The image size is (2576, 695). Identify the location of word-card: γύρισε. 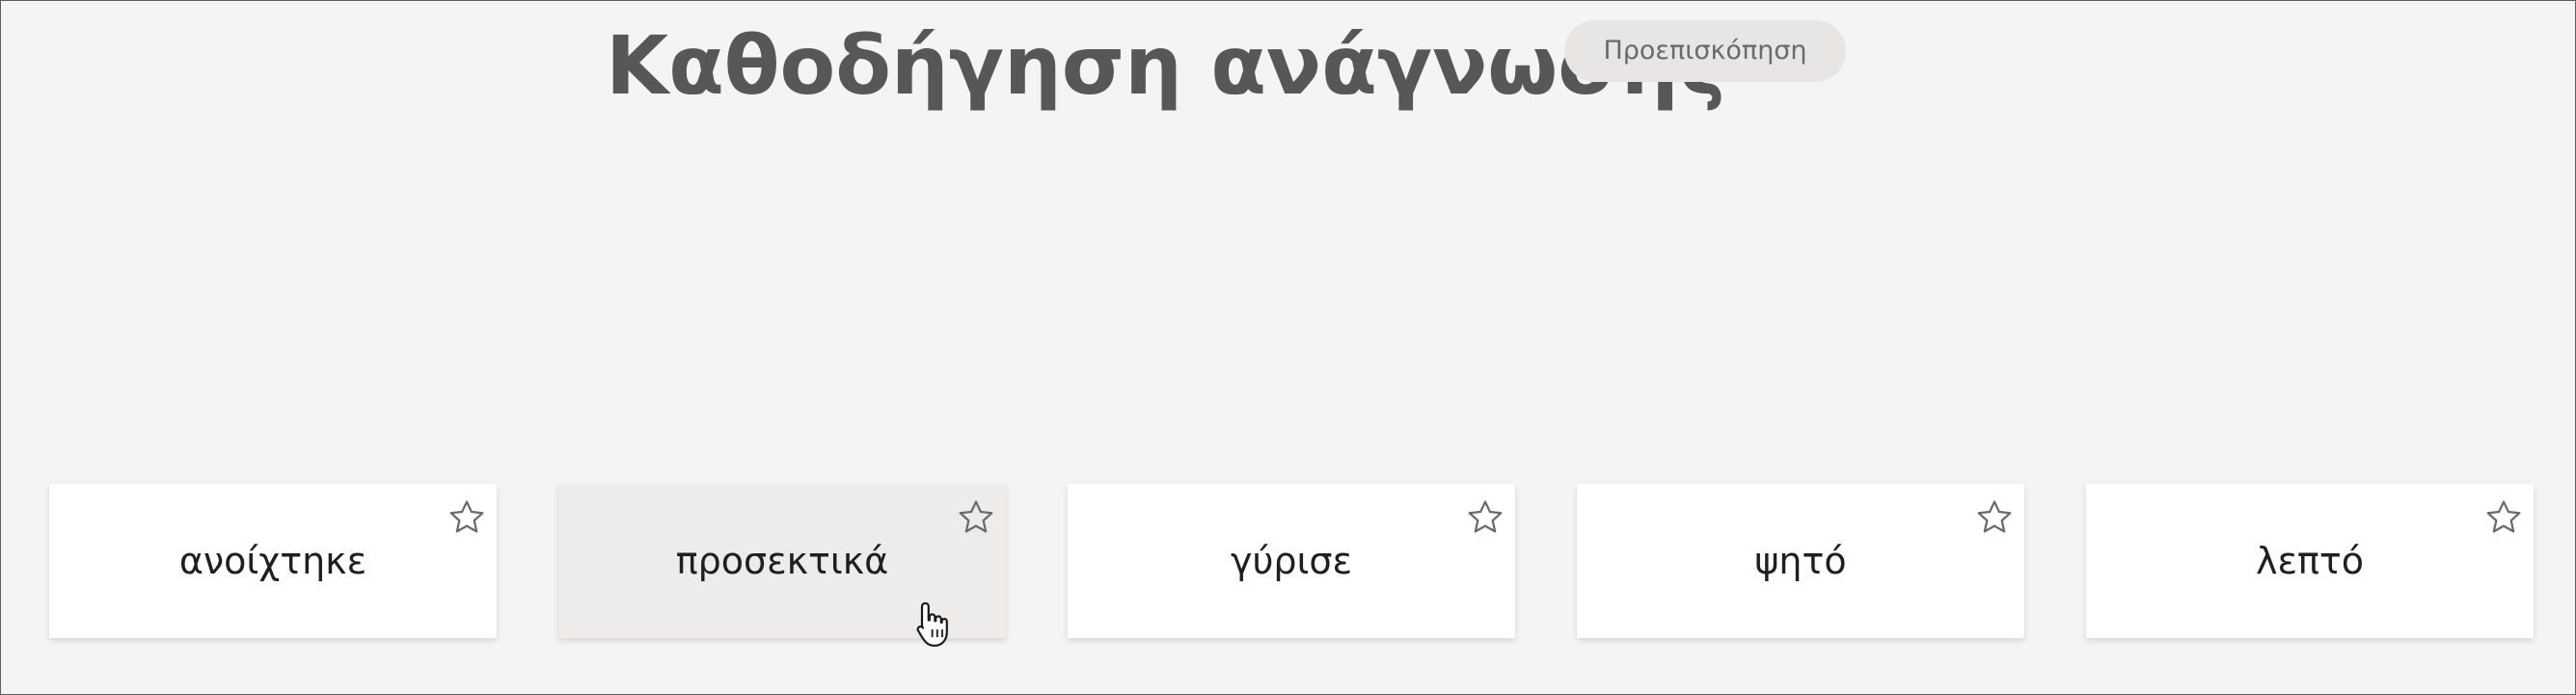
(1291, 561).